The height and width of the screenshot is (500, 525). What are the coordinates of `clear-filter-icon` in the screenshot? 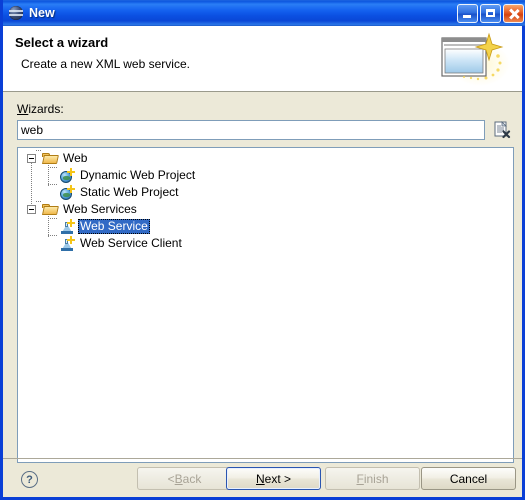 It's located at (502, 130).